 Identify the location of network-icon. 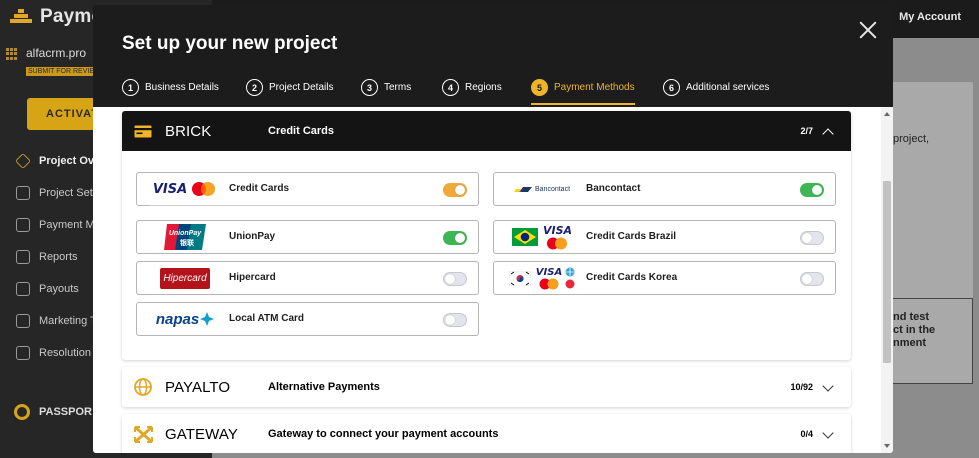
(23, 225).